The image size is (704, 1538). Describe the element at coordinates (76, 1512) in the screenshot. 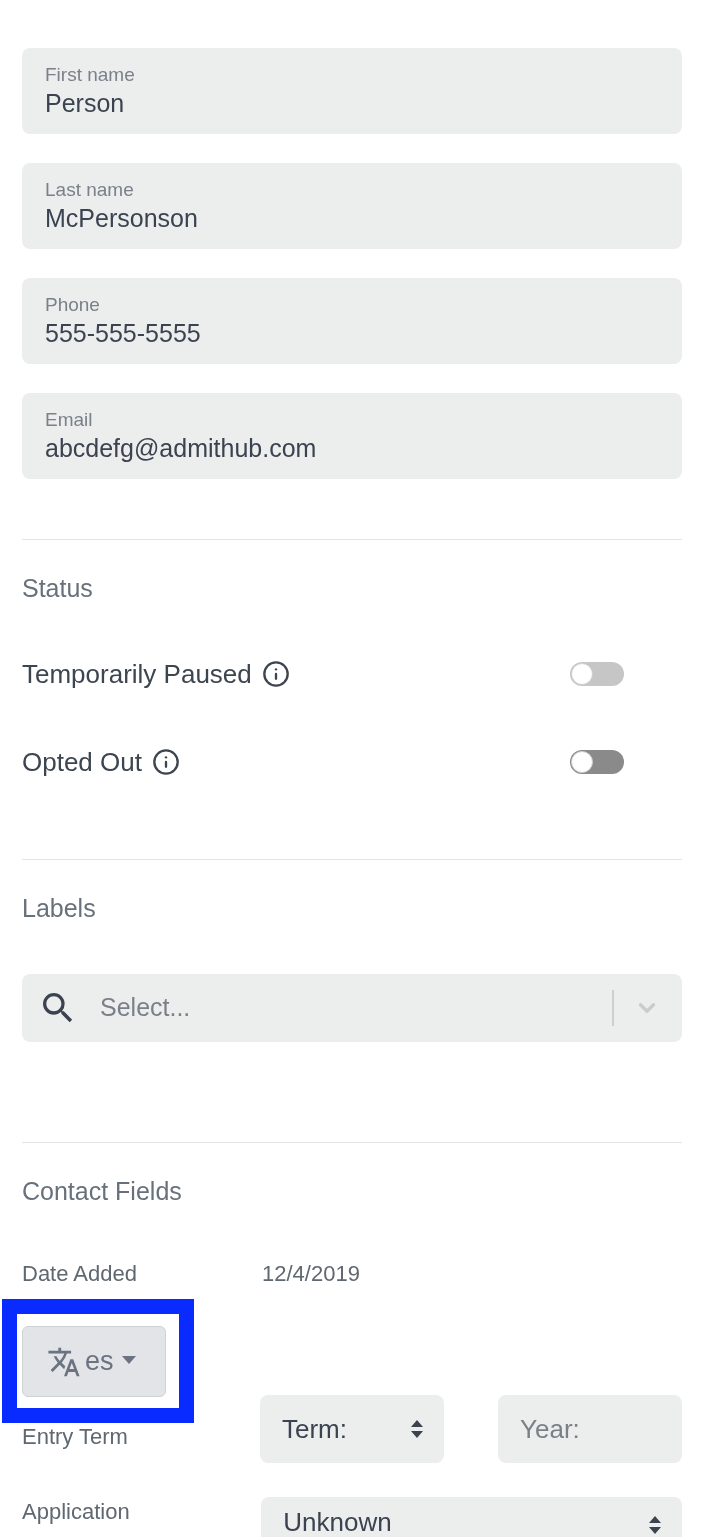

I see `field-label: Application` at that location.